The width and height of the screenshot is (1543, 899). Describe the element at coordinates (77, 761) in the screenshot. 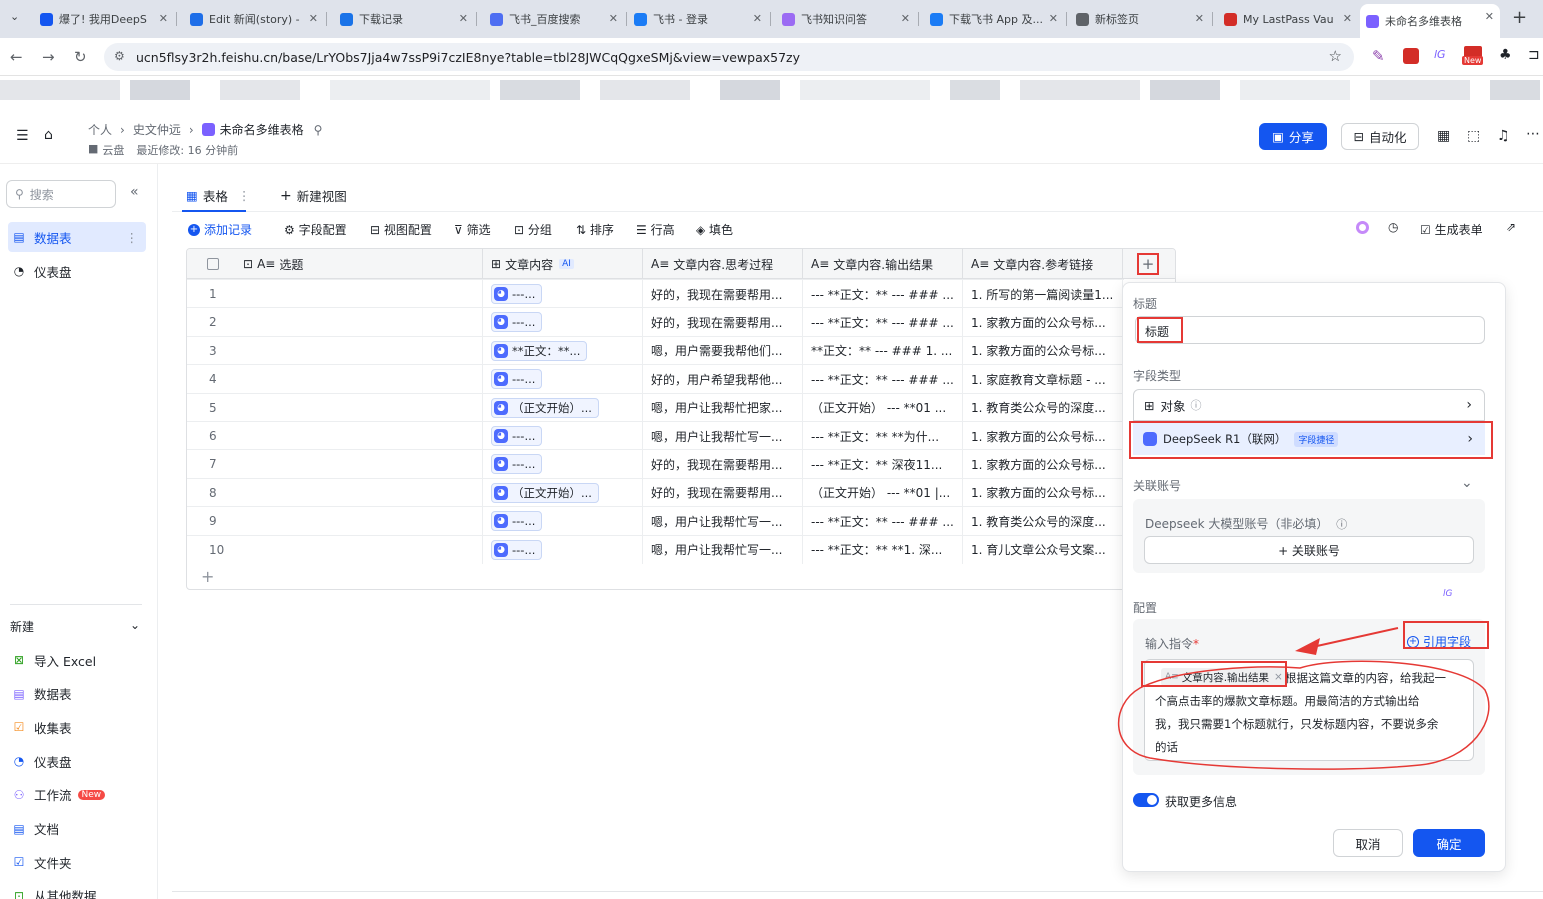

I see `new-item-3: ◔ 仪表盘` at that location.